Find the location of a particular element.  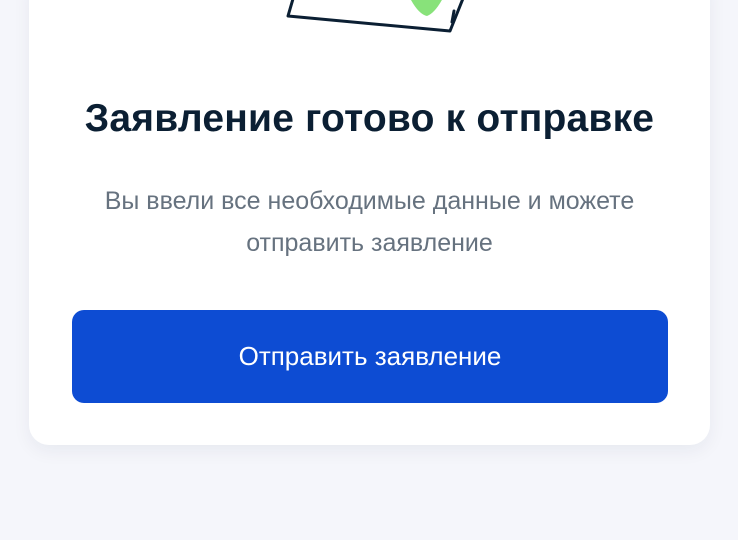

page-title: Заявление готово к отправке is located at coordinates (369, 118).